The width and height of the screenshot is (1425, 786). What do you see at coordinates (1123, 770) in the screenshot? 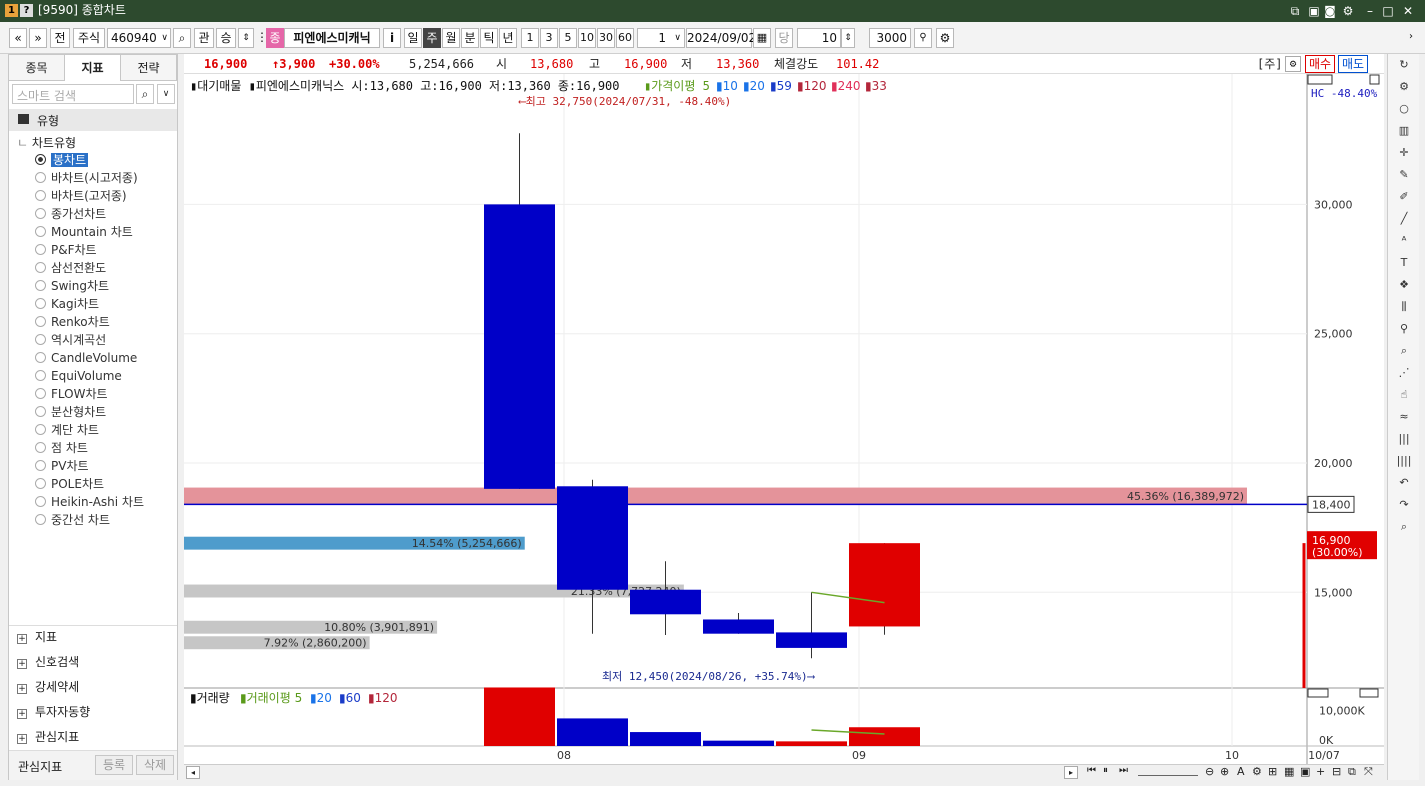
I see `last-page-icon: ⏭` at bounding box center [1123, 770].